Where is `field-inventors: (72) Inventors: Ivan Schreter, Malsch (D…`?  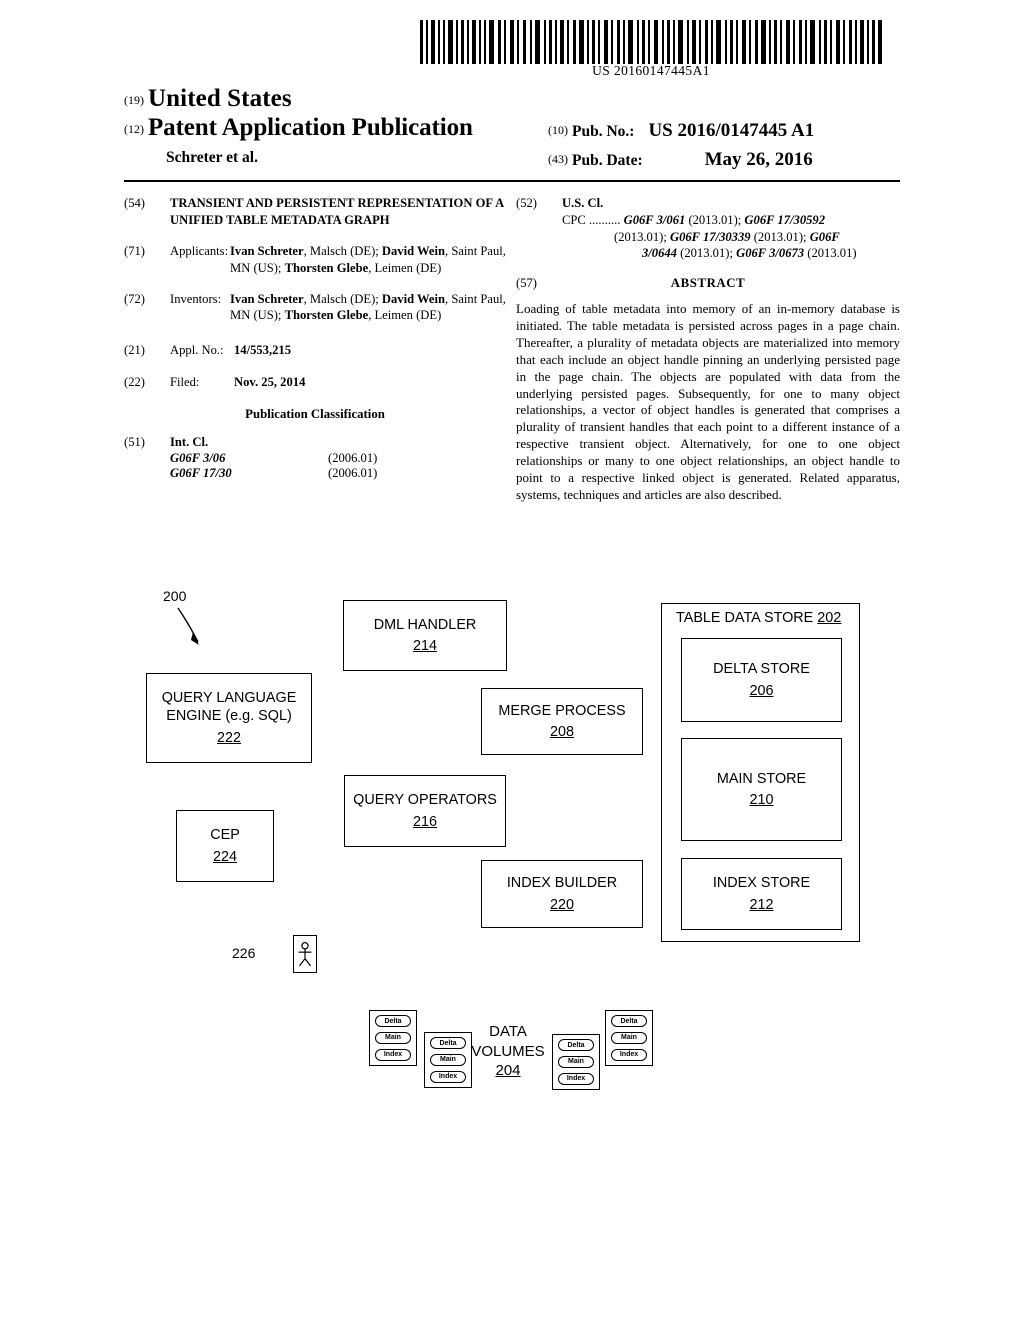 field-inventors: (72) Inventors: Ivan Schreter, Malsch (D… is located at coordinates (315, 307).